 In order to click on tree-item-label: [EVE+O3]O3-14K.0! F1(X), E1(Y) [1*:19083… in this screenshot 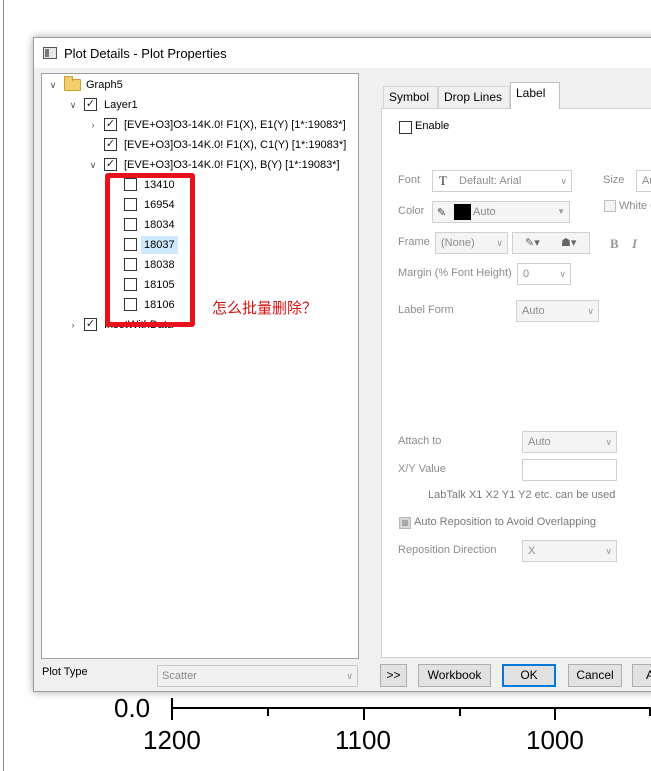, I will do `click(235, 125)`.